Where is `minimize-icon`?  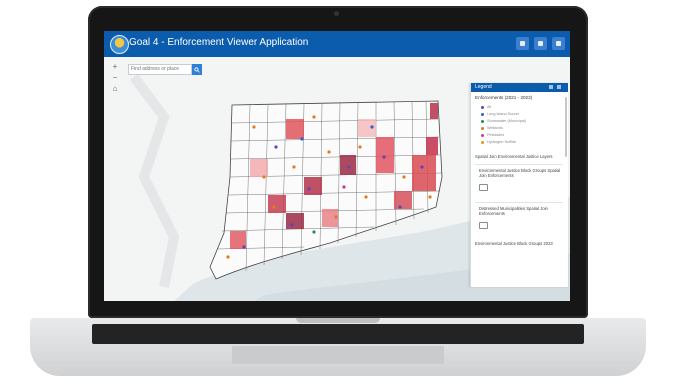
minimize-icon is located at coordinates (551, 87).